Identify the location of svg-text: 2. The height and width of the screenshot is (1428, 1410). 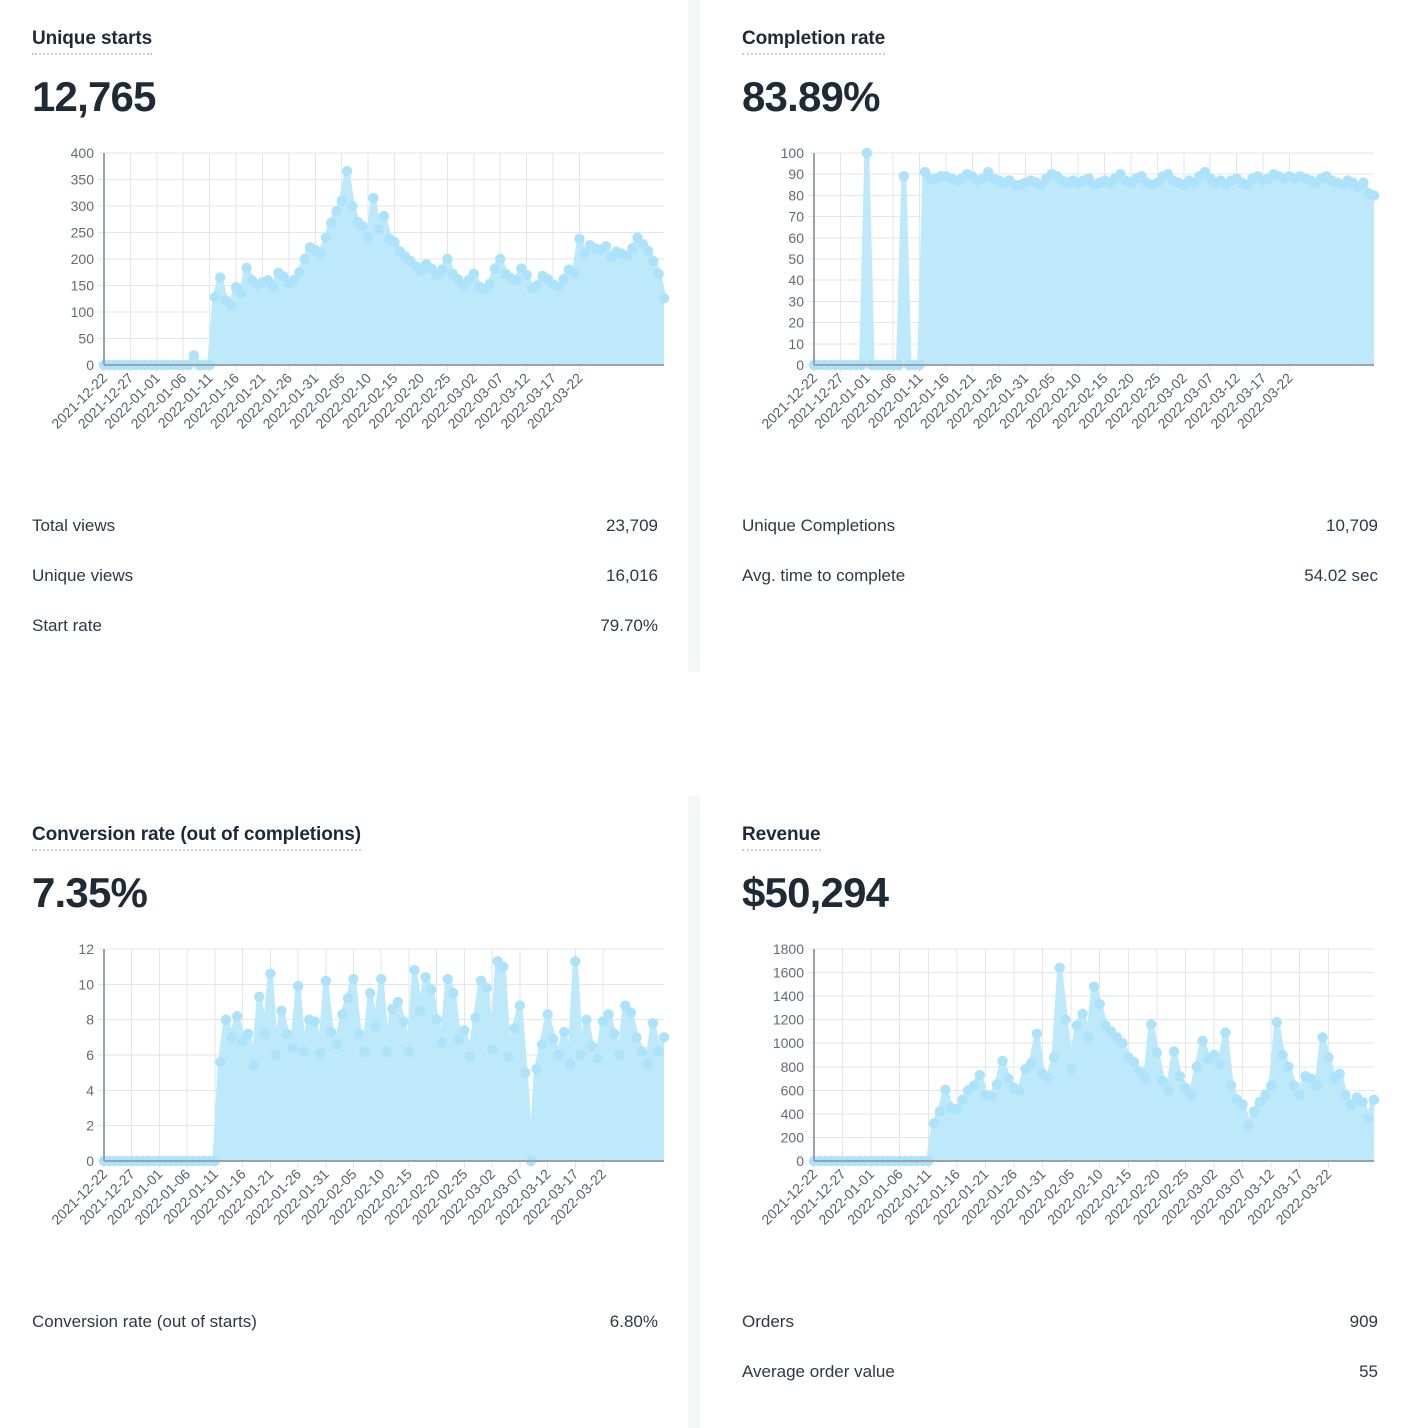
(90, 1126).